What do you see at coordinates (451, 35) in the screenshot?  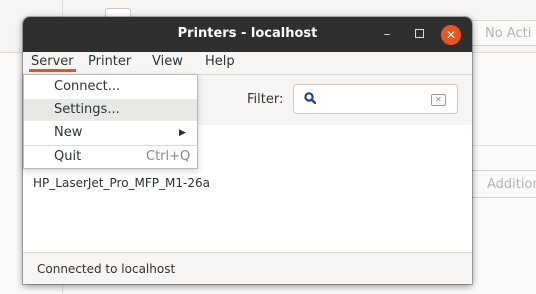 I see `close-icon: ✕` at bounding box center [451, 35].